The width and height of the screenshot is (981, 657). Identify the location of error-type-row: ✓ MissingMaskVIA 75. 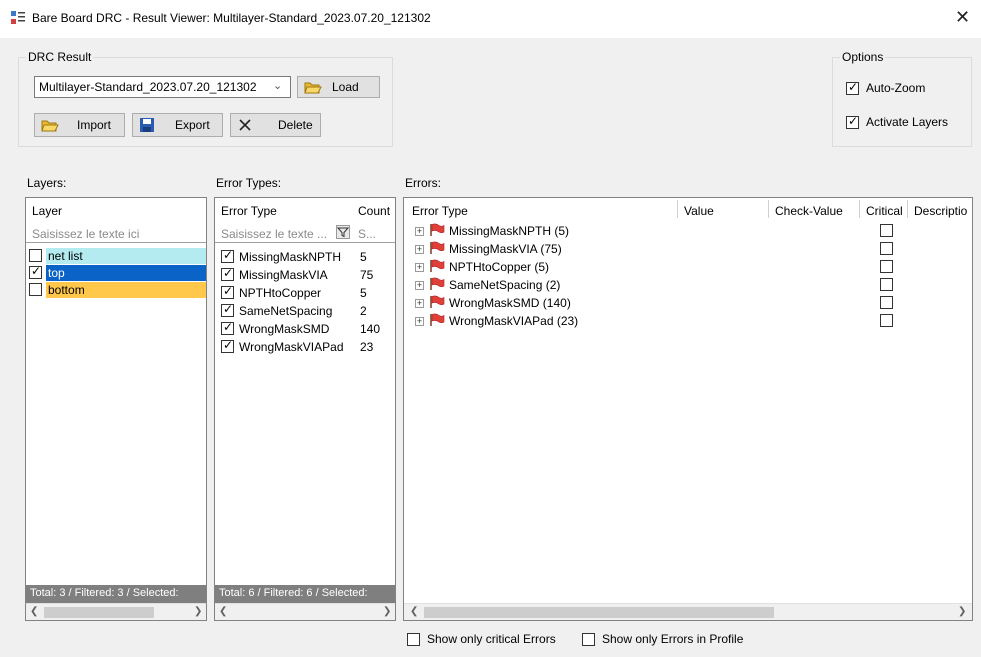
(306, 274).